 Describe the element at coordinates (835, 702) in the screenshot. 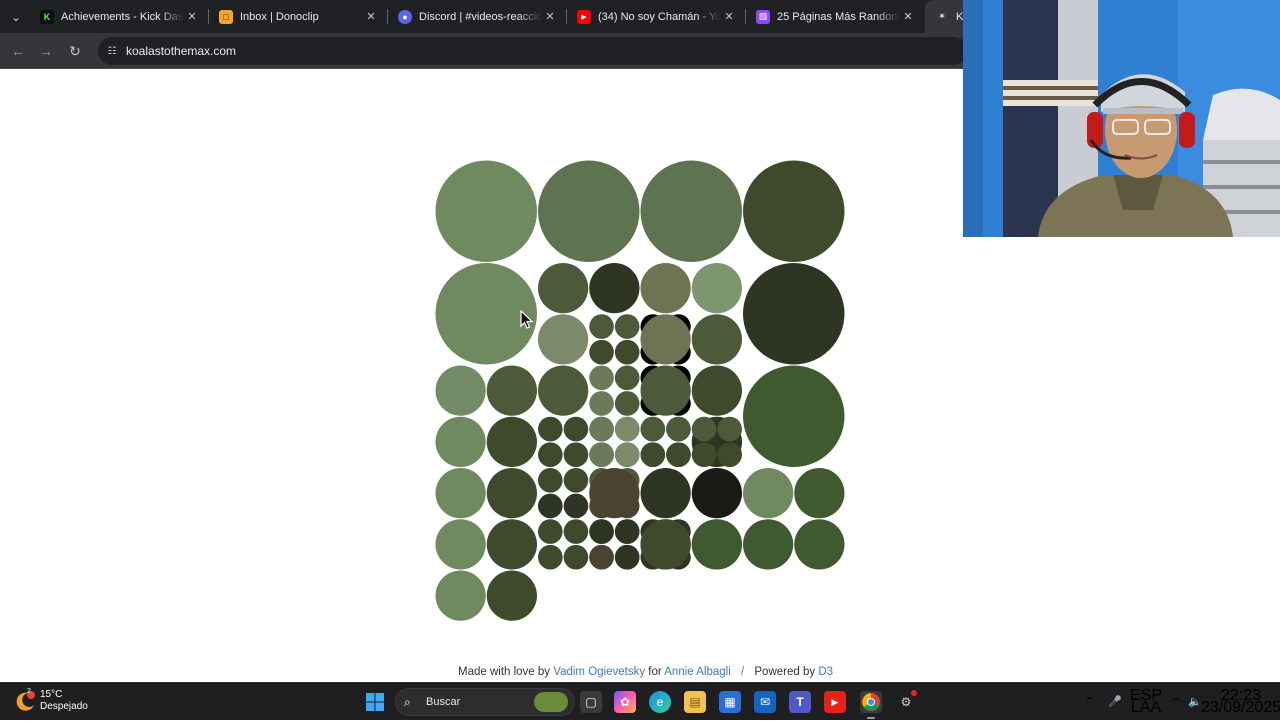

I see `youtube-app-button: ▶` at that location.